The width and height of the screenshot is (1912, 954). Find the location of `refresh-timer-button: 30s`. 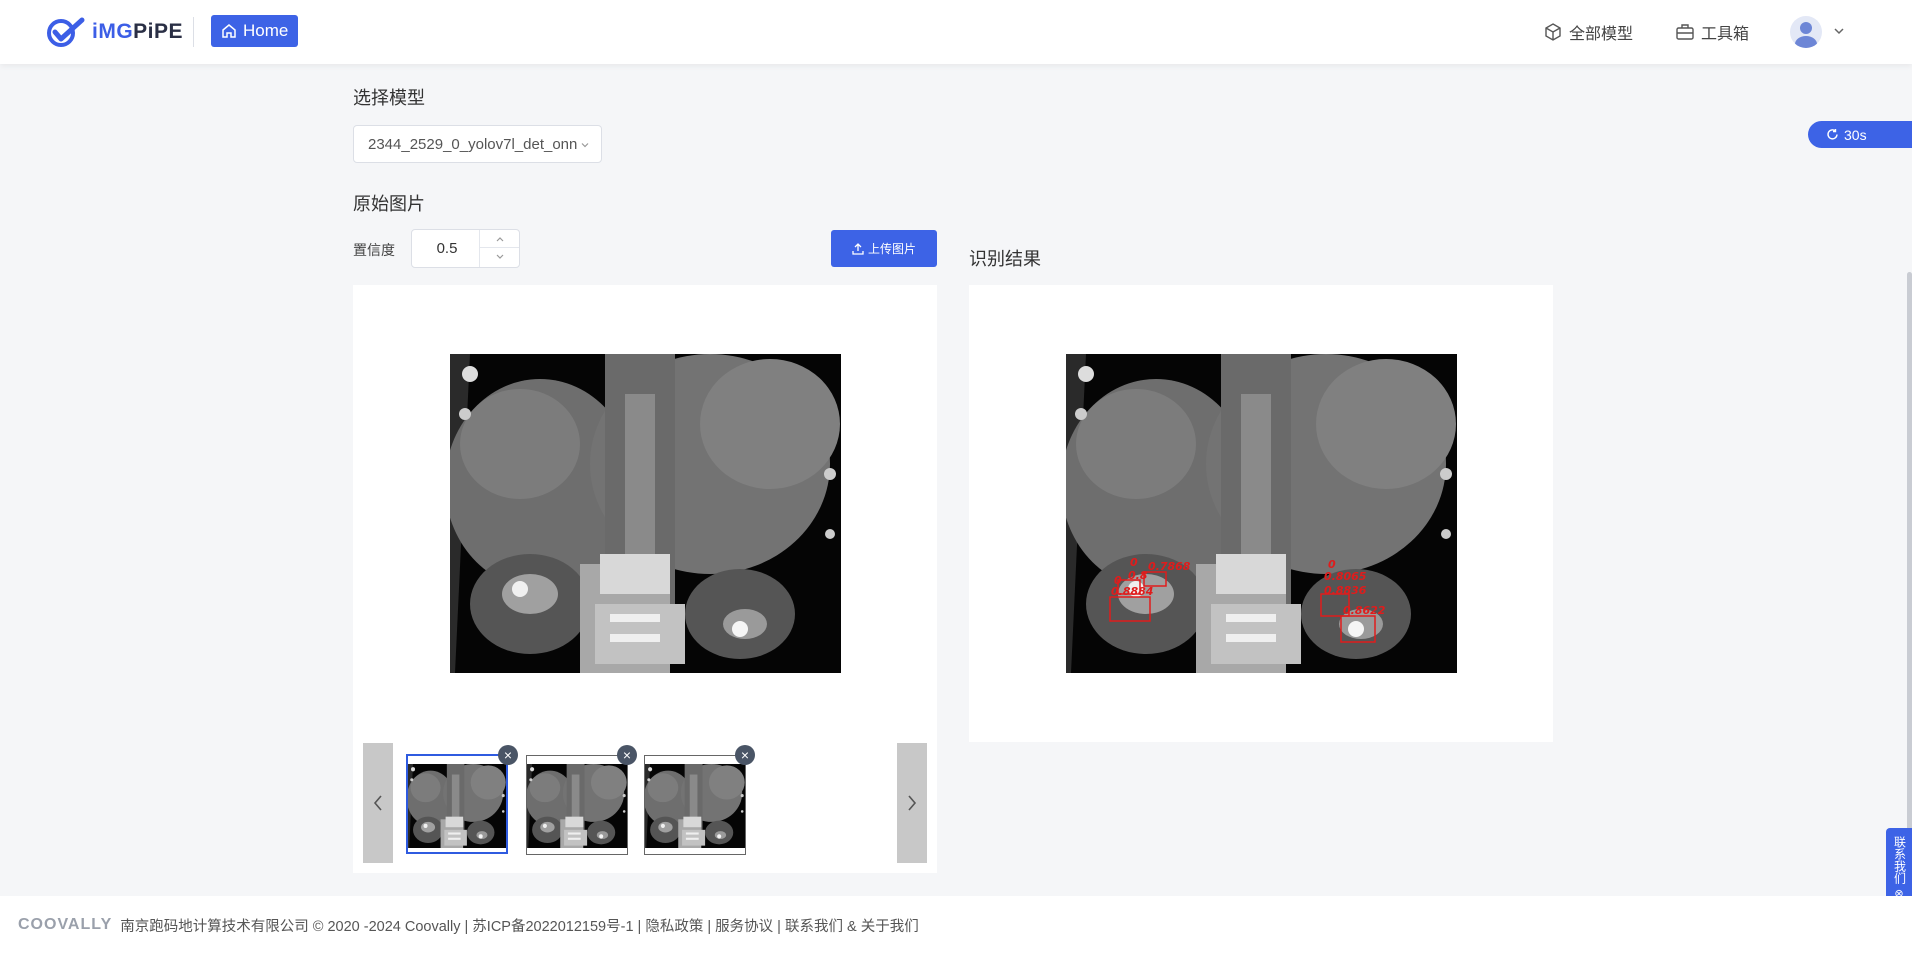

refresh-timer-button: 30s is located at coordinates (1860, 134).